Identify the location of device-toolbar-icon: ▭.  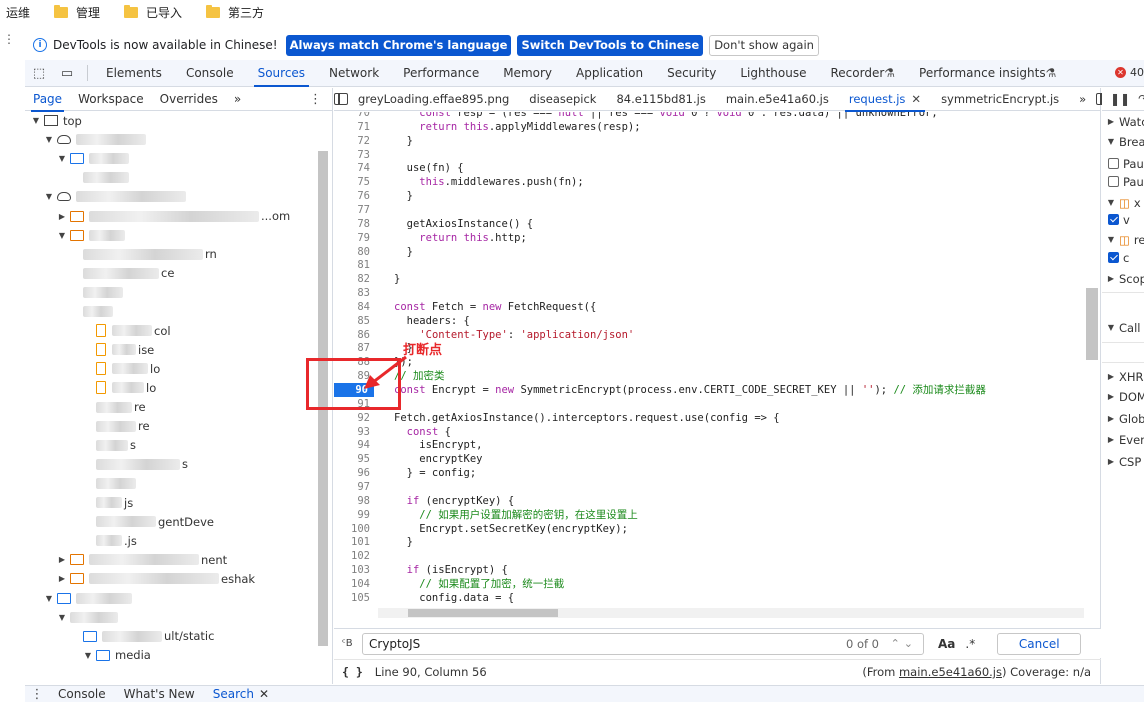
(67, 73).